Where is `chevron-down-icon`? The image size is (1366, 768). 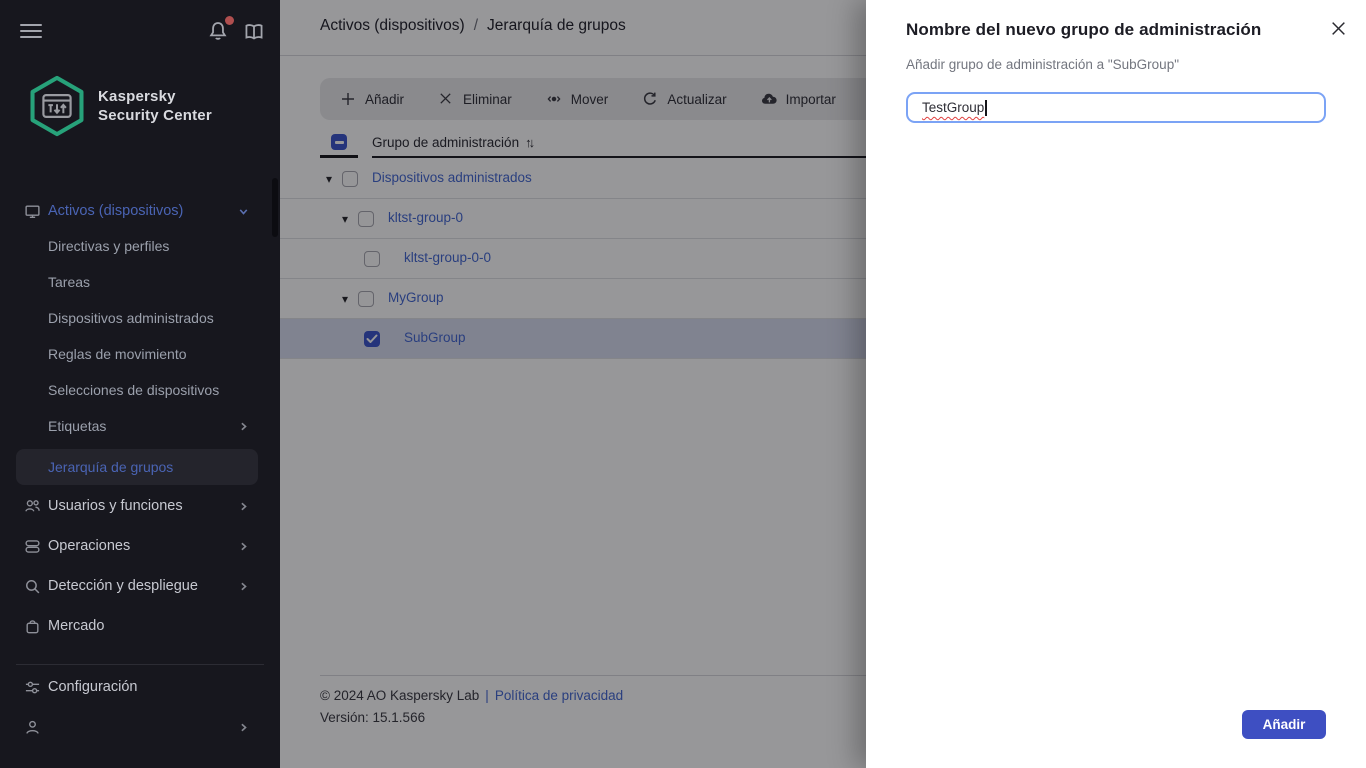
chevron-down-icon is located at coordinates (243, 211).